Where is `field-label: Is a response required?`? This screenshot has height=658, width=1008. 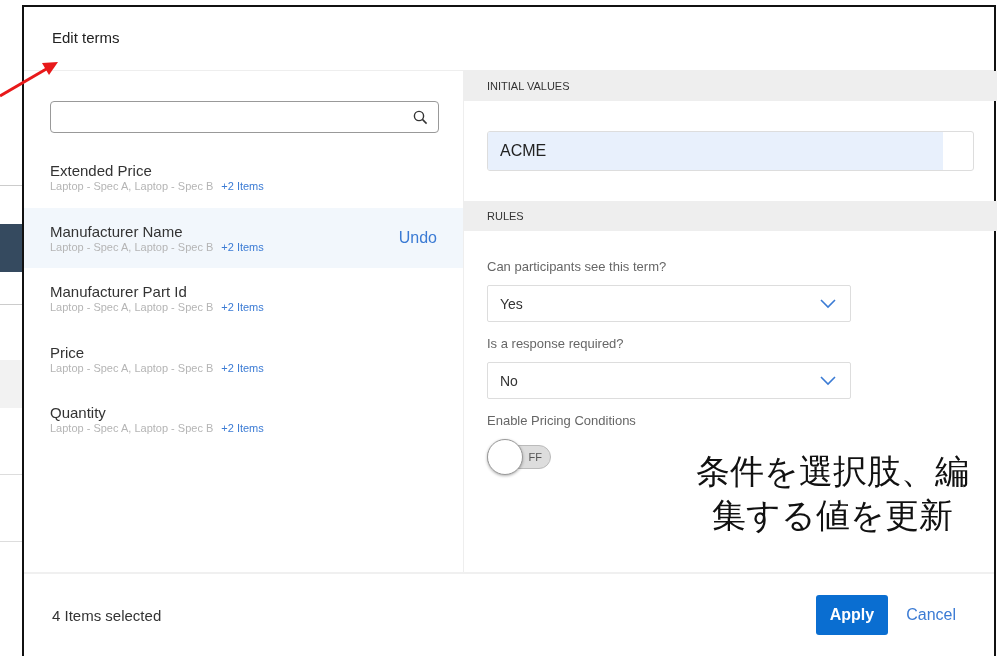 field-label: Is a response required? is located at coordinates (555, 343).